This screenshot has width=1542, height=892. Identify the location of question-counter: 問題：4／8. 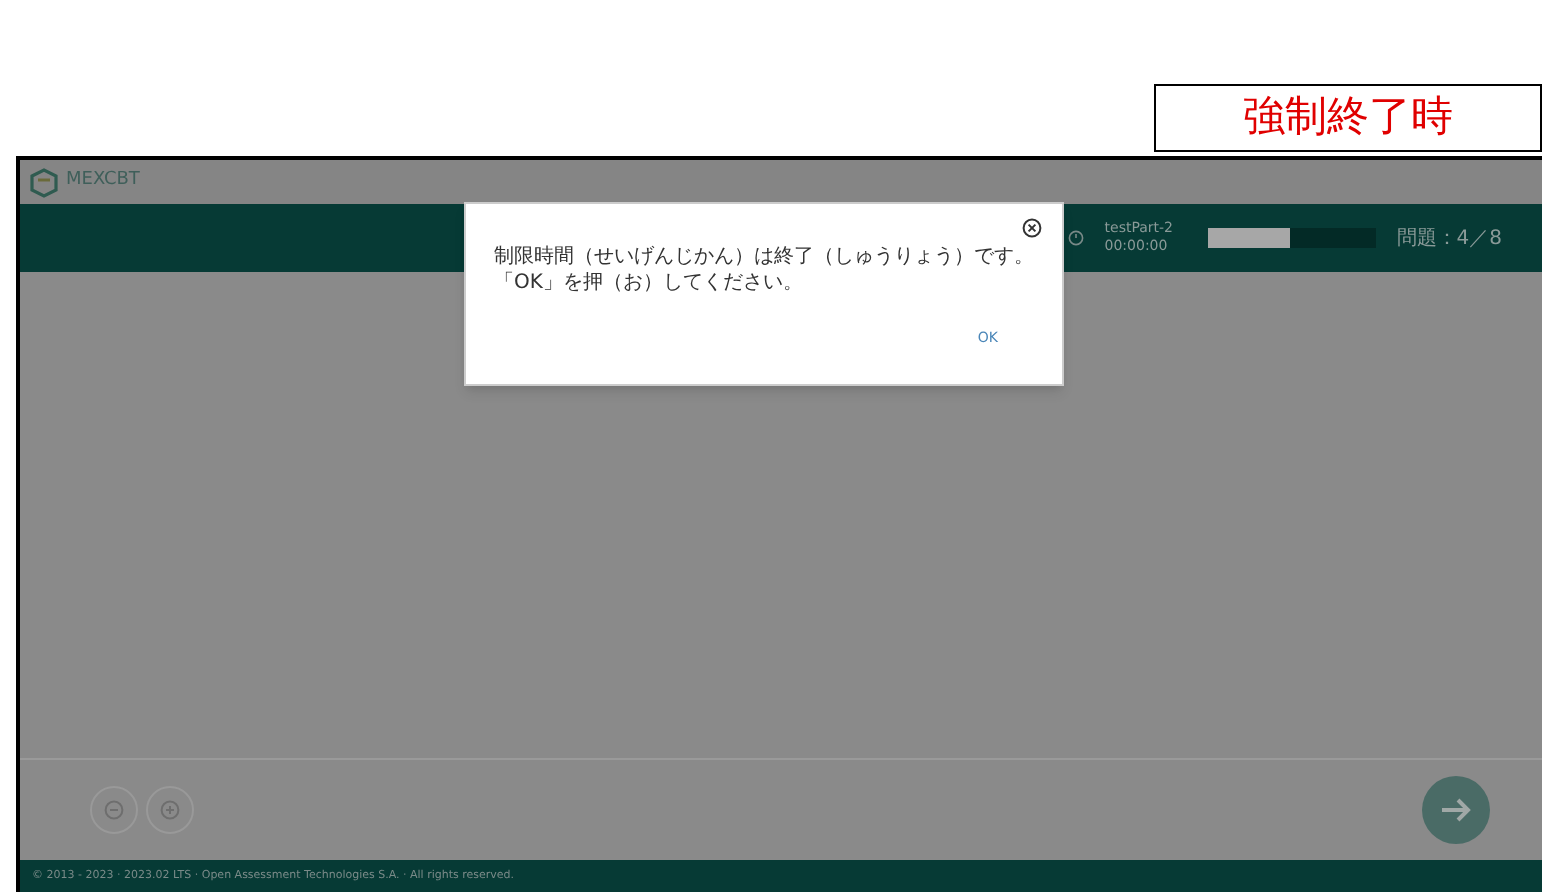
(1449, 239).